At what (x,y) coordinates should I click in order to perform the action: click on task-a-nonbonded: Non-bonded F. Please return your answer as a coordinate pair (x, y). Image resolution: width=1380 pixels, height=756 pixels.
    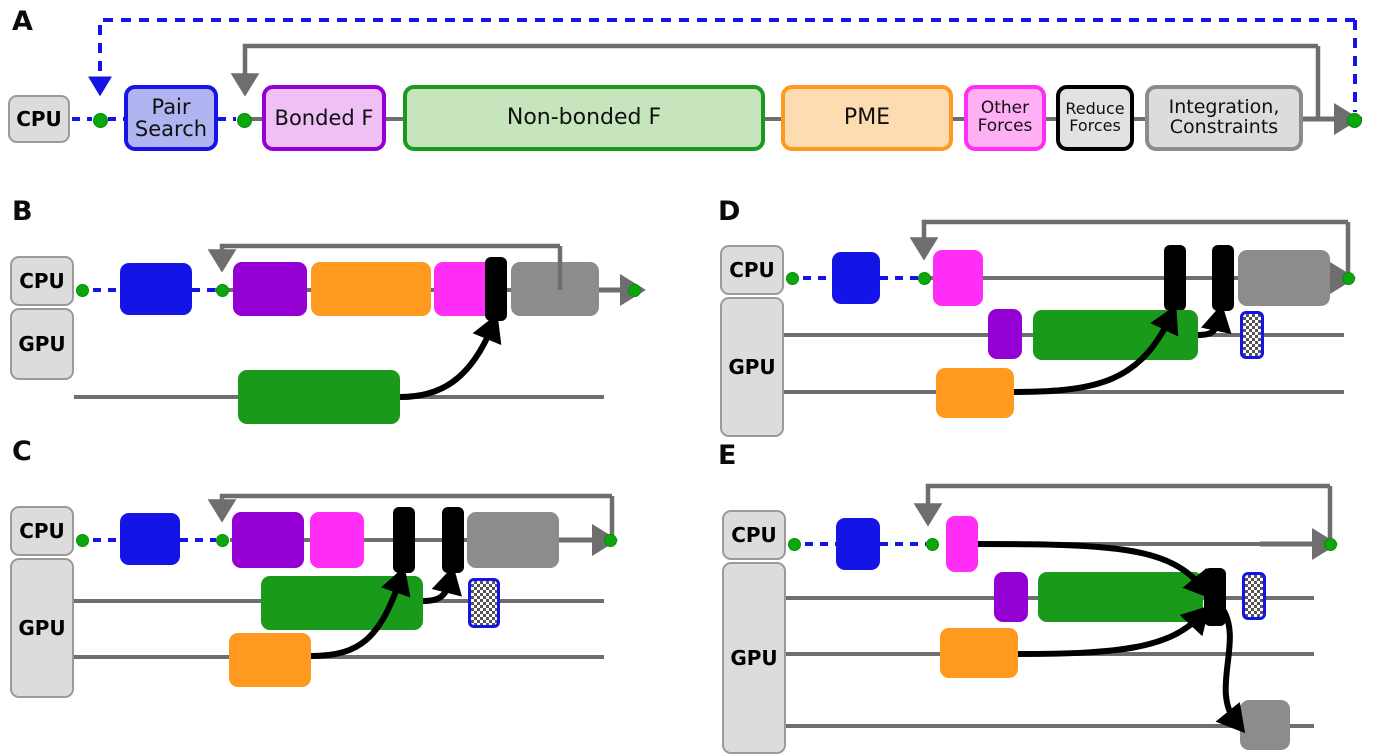
    Looking at the image, I should click on (584, 118).